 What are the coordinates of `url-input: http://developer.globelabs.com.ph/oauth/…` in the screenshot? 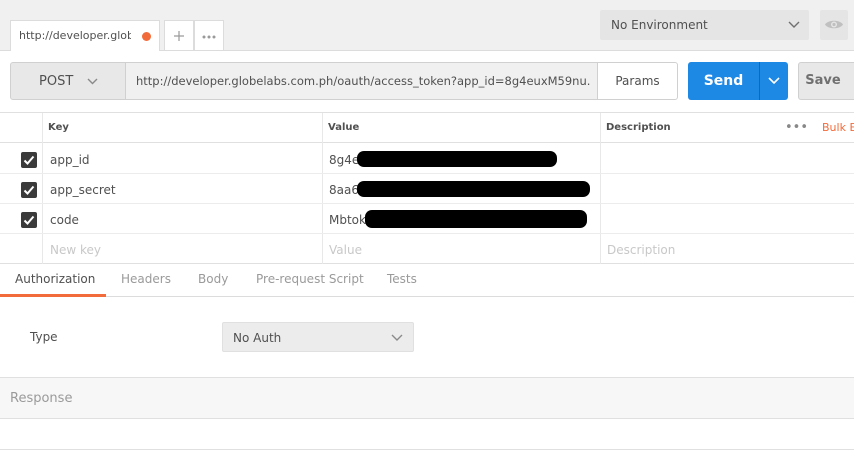 It's located at (361, 81).